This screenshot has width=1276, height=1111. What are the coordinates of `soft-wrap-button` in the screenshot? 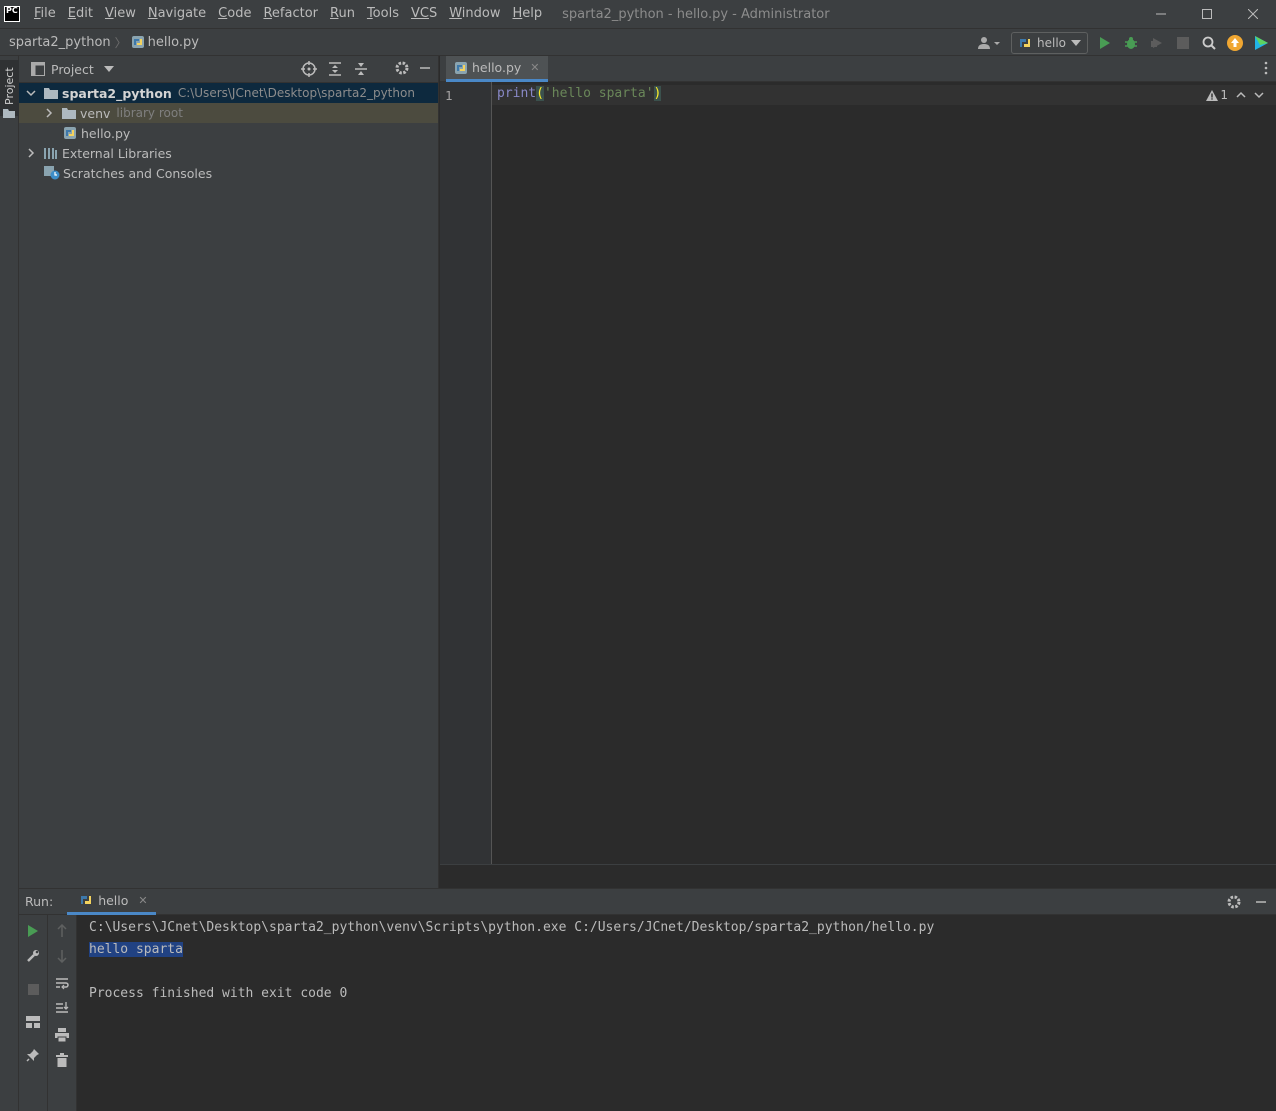 It's located at (62, 983).